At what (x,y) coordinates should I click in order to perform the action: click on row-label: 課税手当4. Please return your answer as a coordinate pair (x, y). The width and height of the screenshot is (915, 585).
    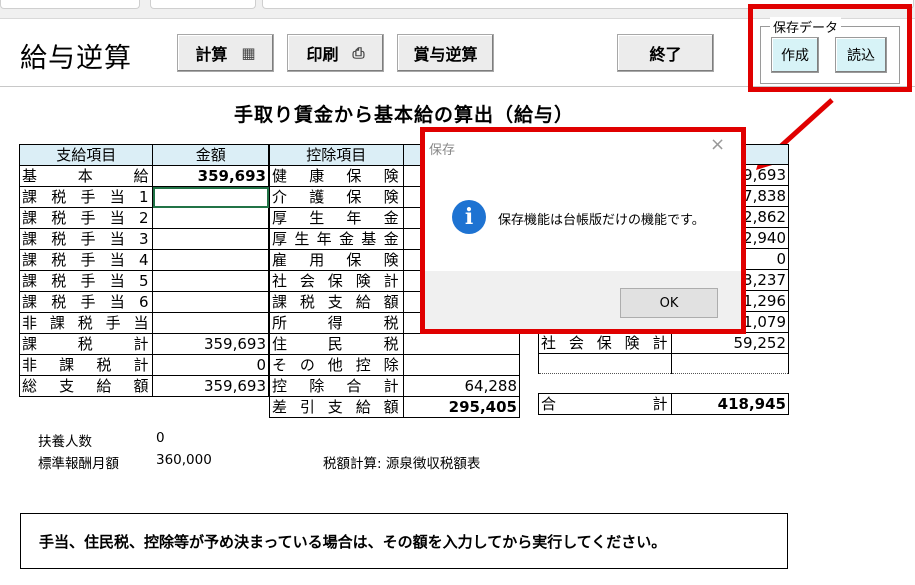
    Looking at the image, I should click on (86, 260).